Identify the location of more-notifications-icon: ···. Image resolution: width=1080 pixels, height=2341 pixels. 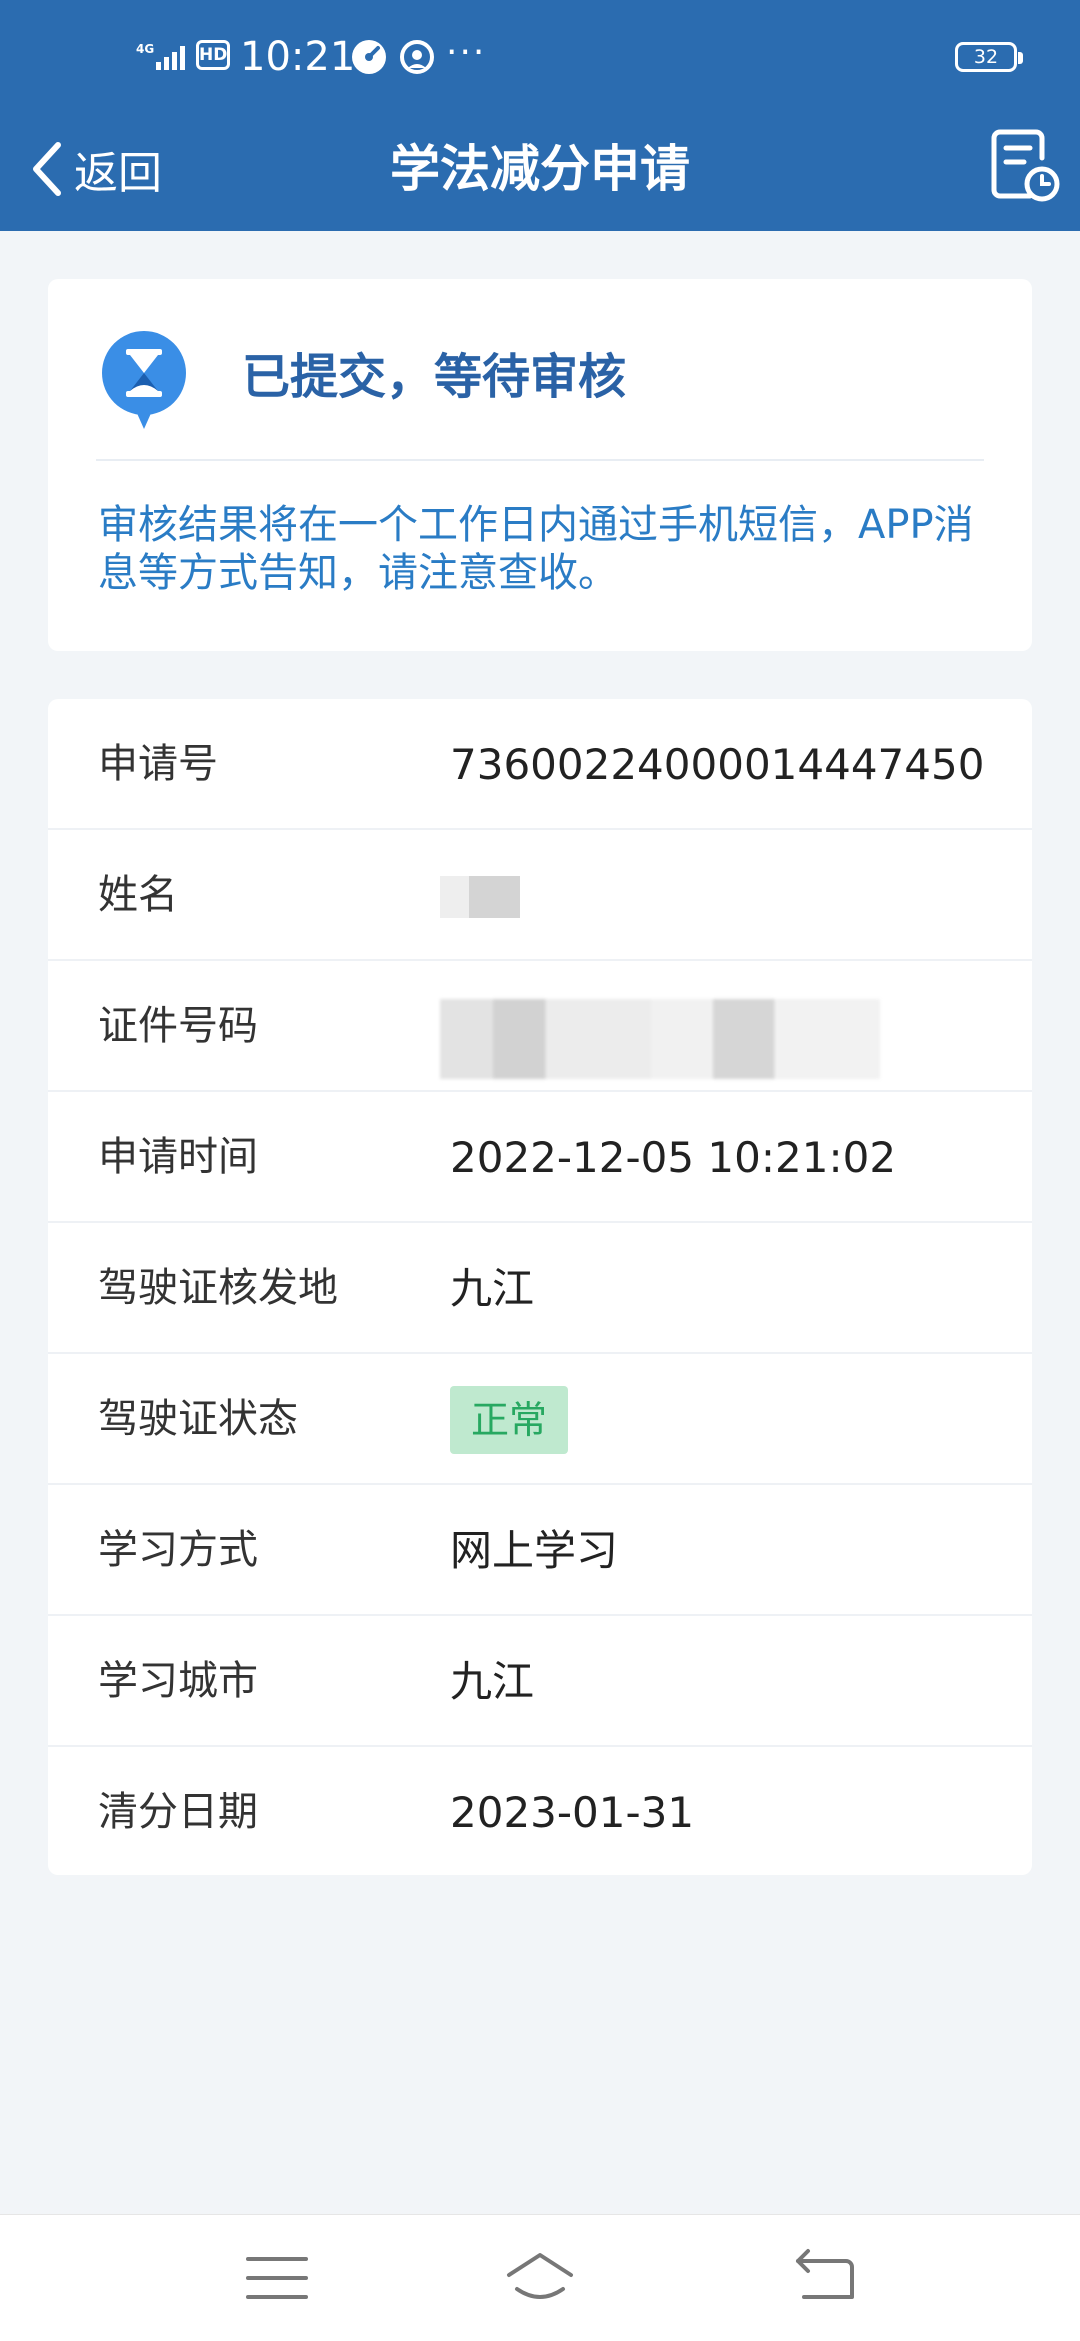
(466, 52).